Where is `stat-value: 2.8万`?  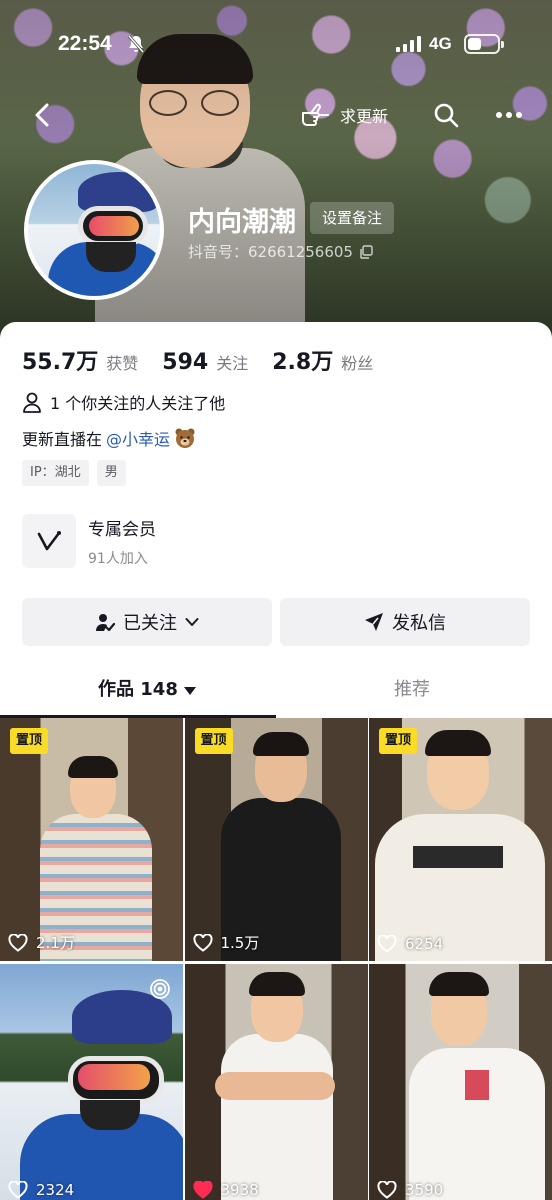 stat-value: 2.8万 is located at coordinates (303, 362).